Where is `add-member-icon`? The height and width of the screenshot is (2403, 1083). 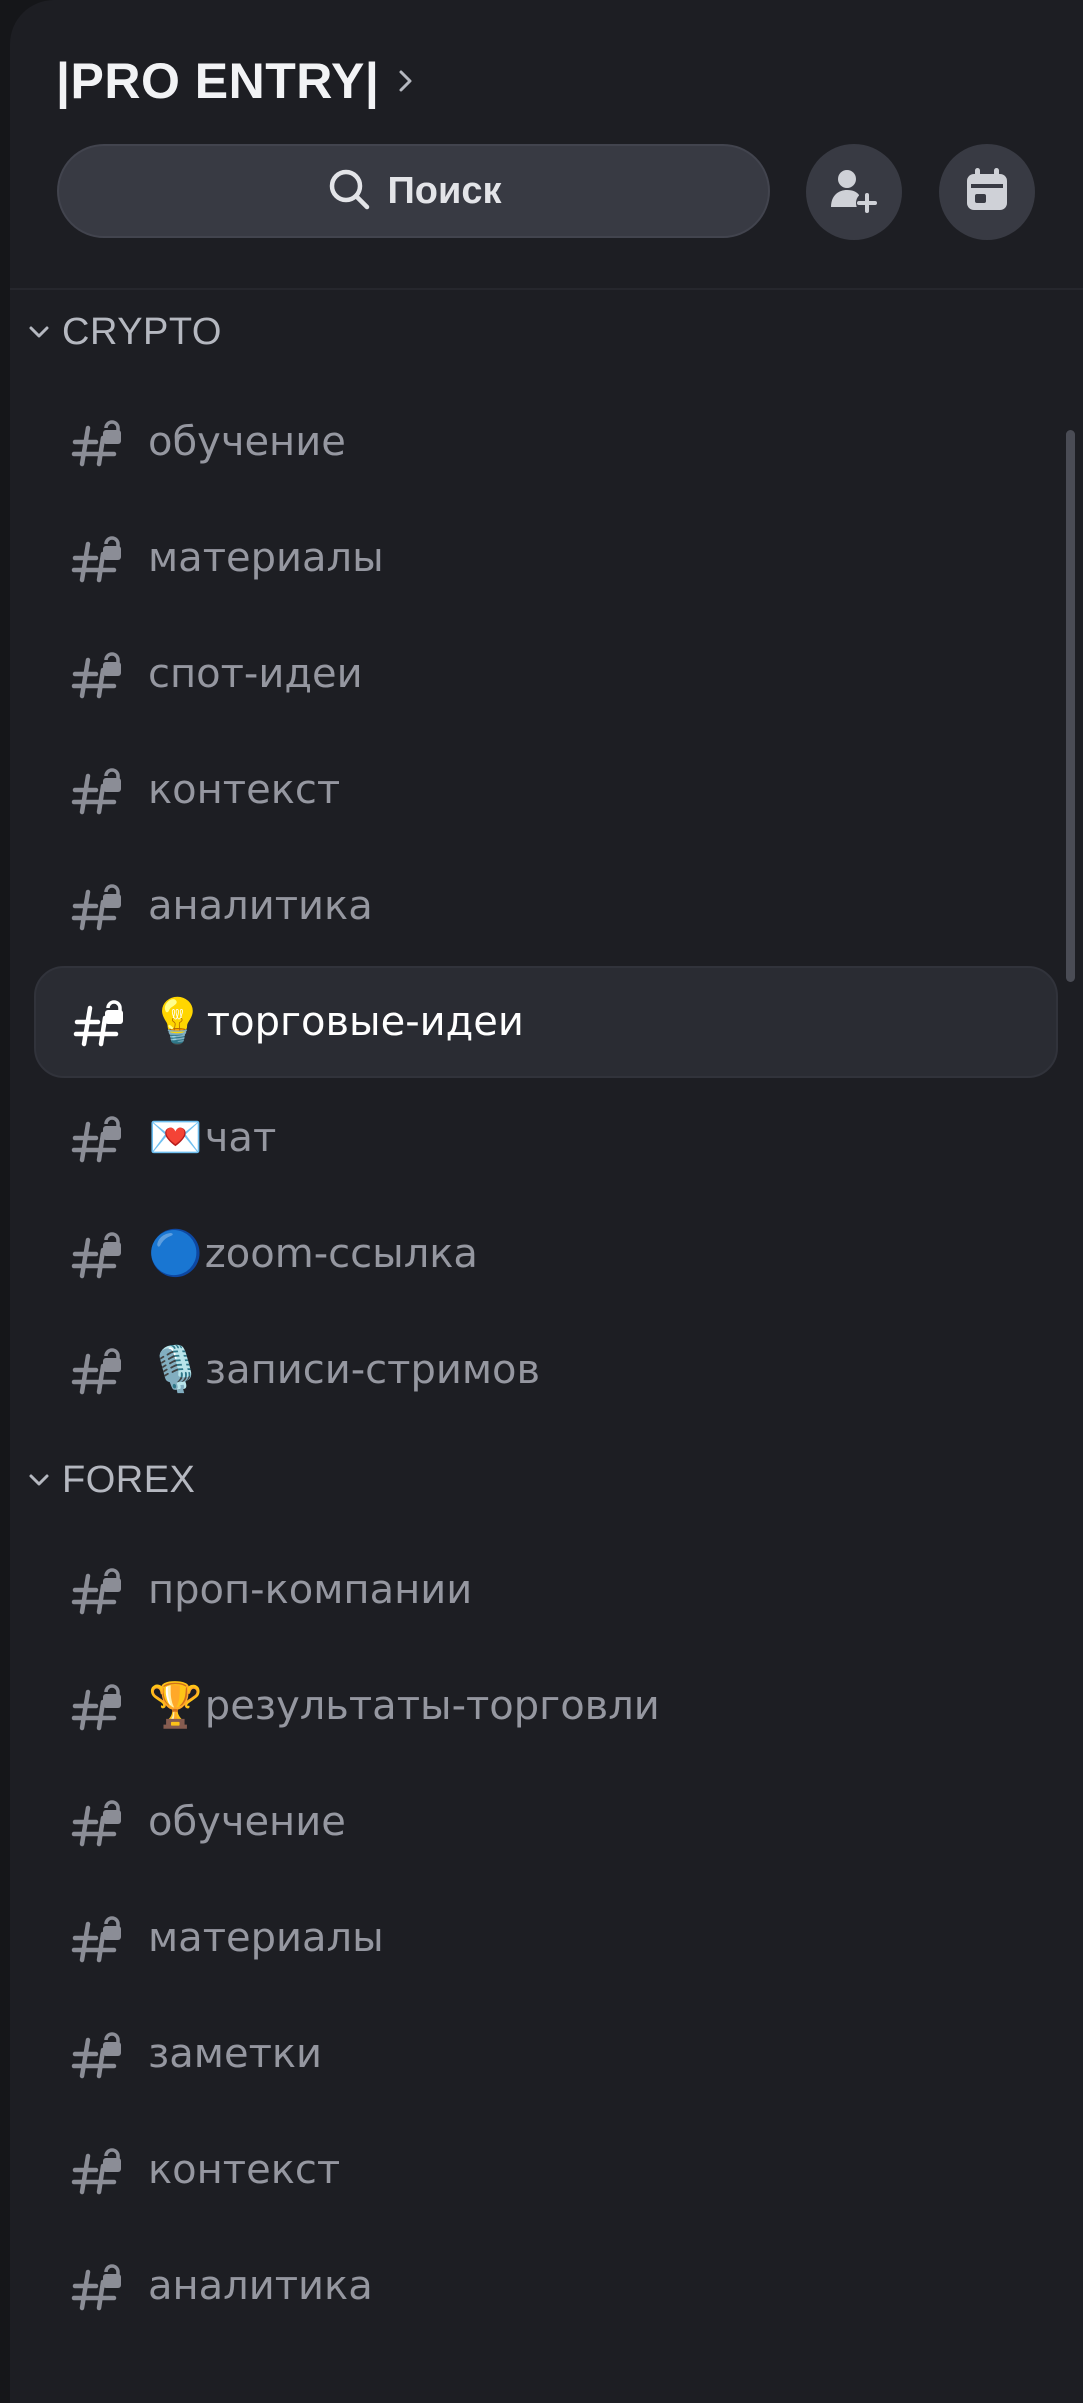 add-member-icon is located at coordinates (854, 192).